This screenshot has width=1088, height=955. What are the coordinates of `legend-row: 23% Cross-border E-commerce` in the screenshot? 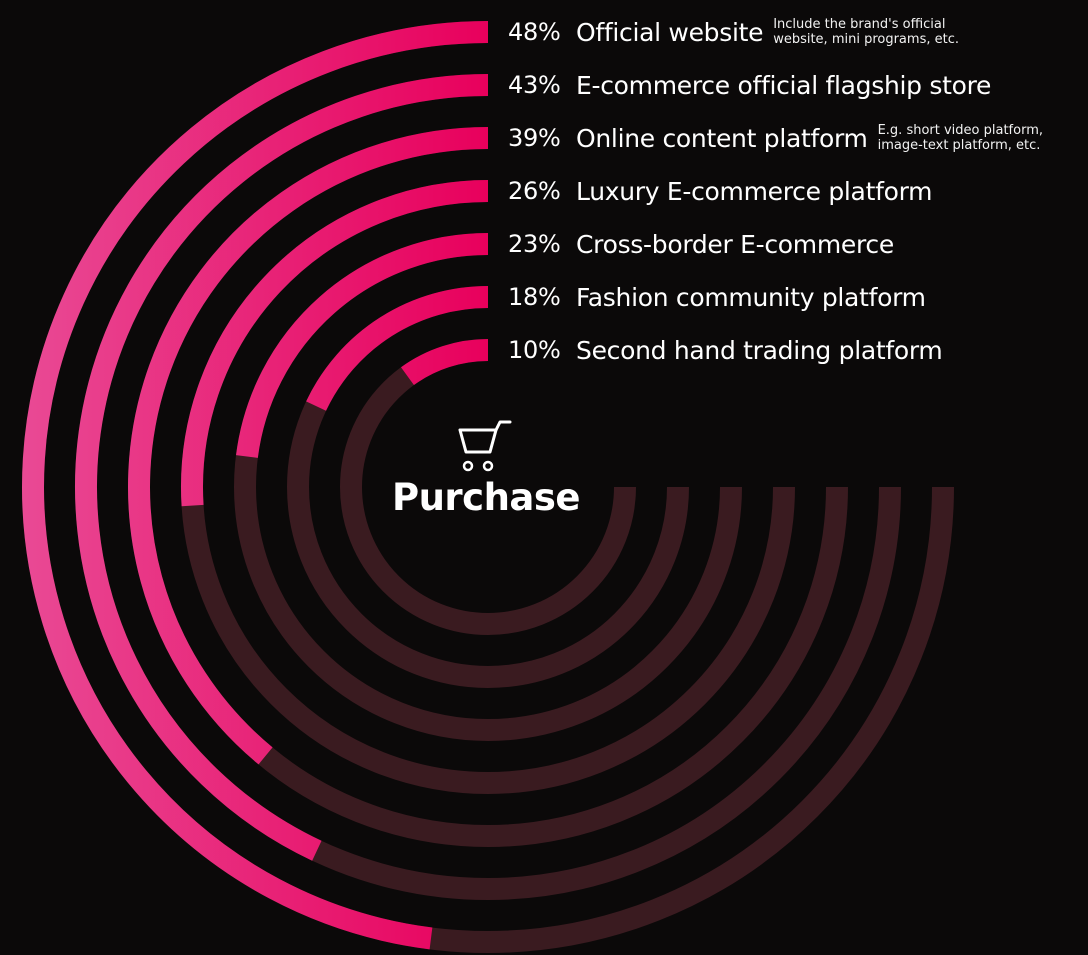 It's located at (701, 244).